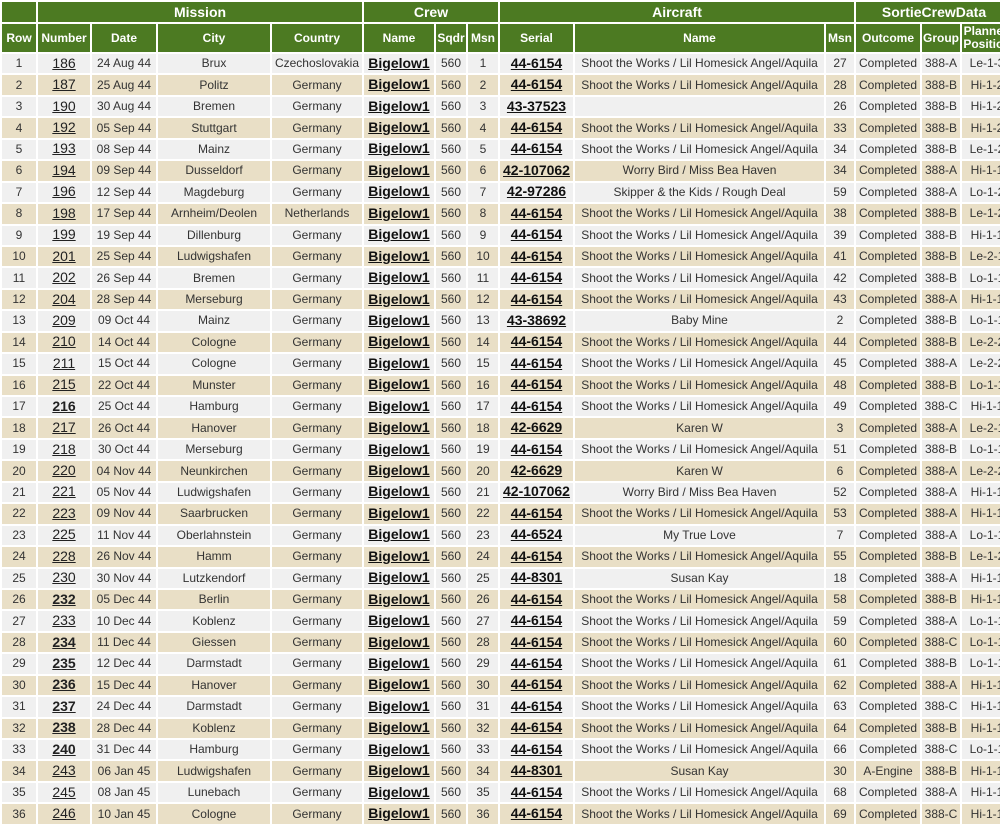 This screenshot has height=829, width=1000. Describe the element at coordinates (536, 534) in the screenshot. I see `aircraft-serial-link: 44-6524` at that location.